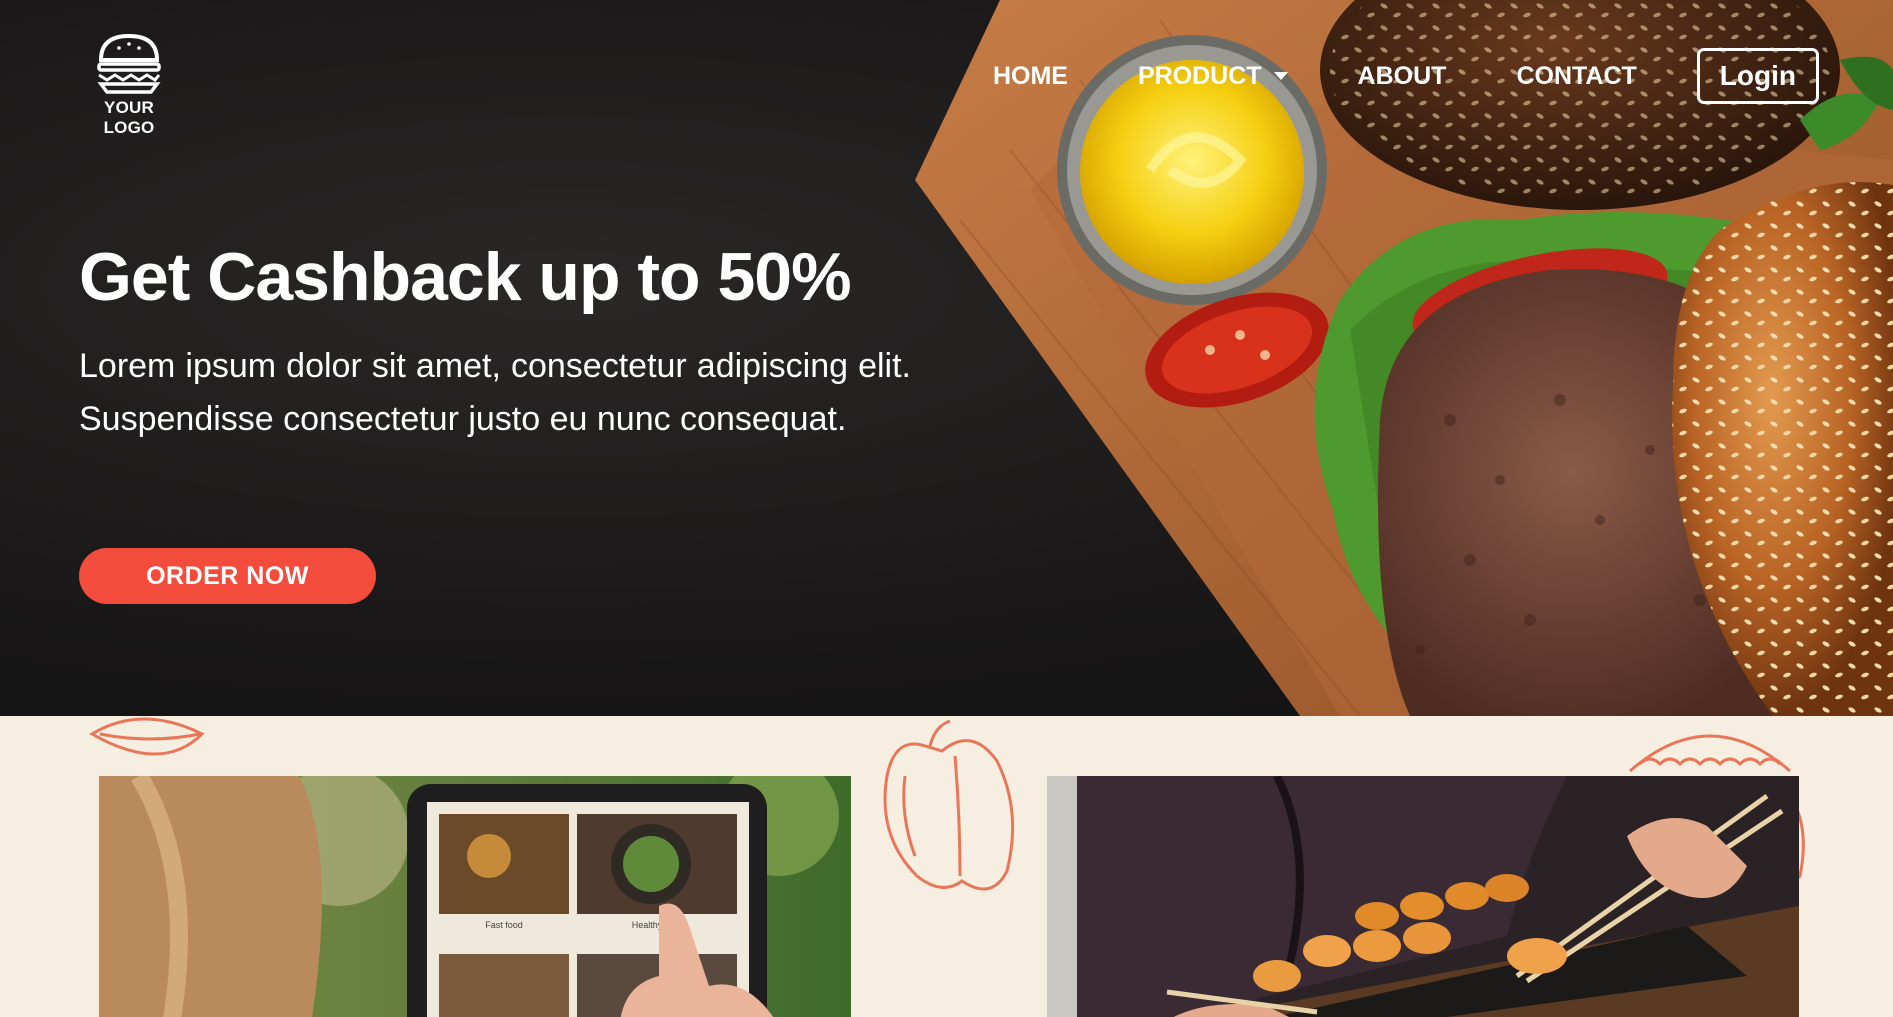 The height and width of the screenshot is (1017, 1893). I want to click on nav-contact-label: CONTACT, so click(1576, 75).